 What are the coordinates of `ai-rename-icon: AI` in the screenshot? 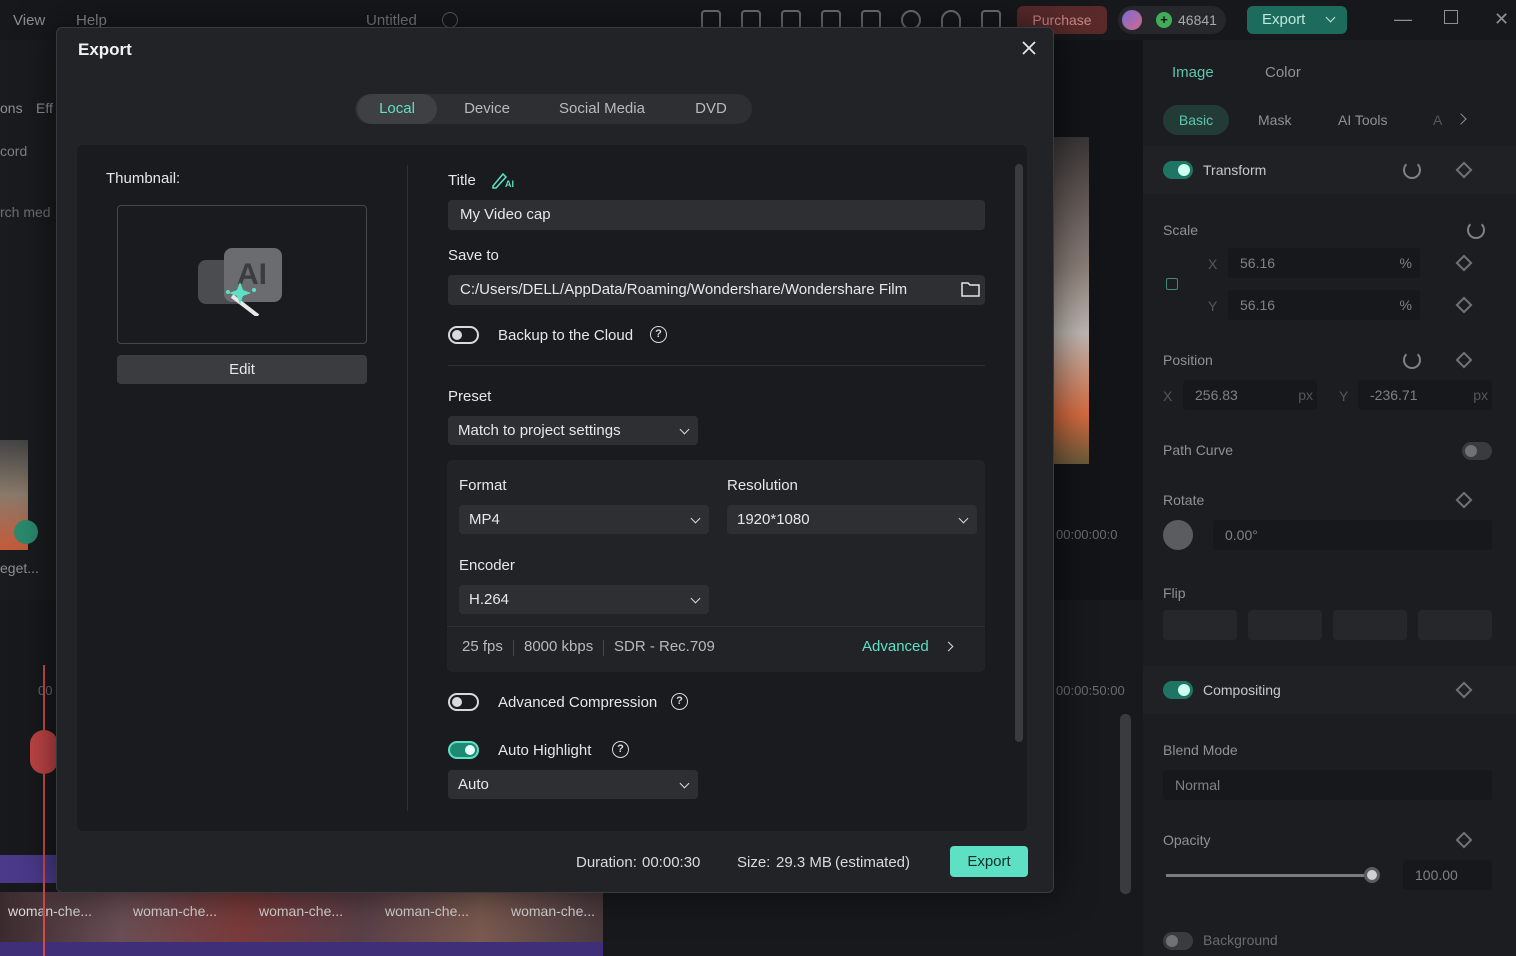 It's located at (504, 180).